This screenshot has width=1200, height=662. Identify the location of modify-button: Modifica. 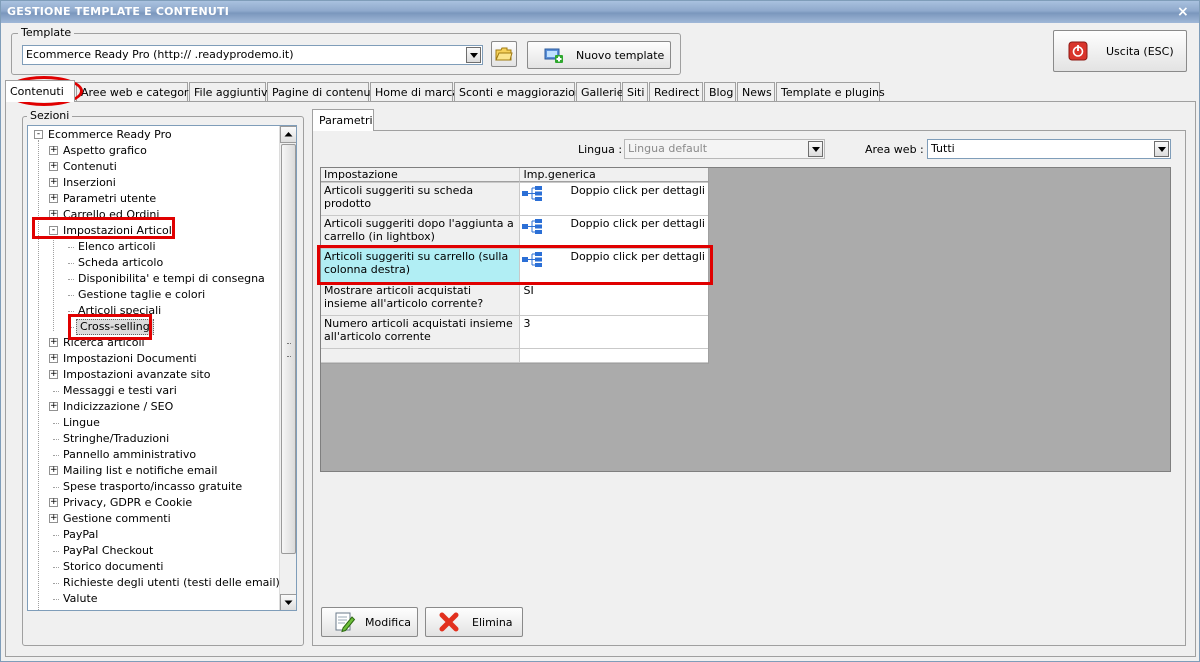
(369, 622).